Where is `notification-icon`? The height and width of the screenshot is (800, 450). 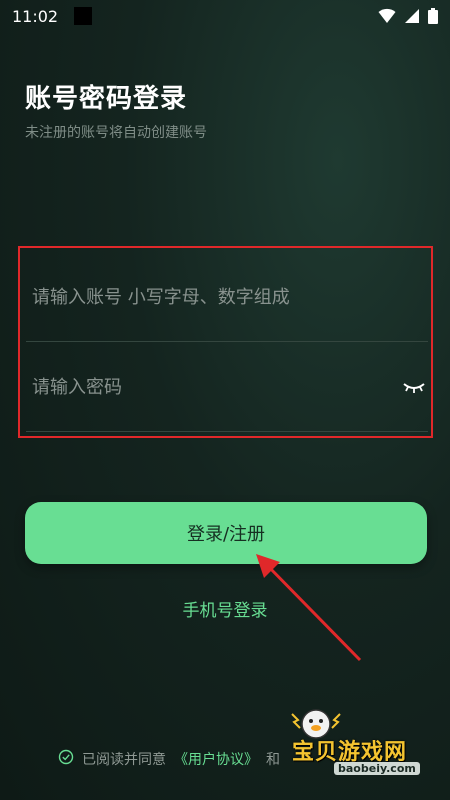 notification-icon is located at coordinates (83, 16).